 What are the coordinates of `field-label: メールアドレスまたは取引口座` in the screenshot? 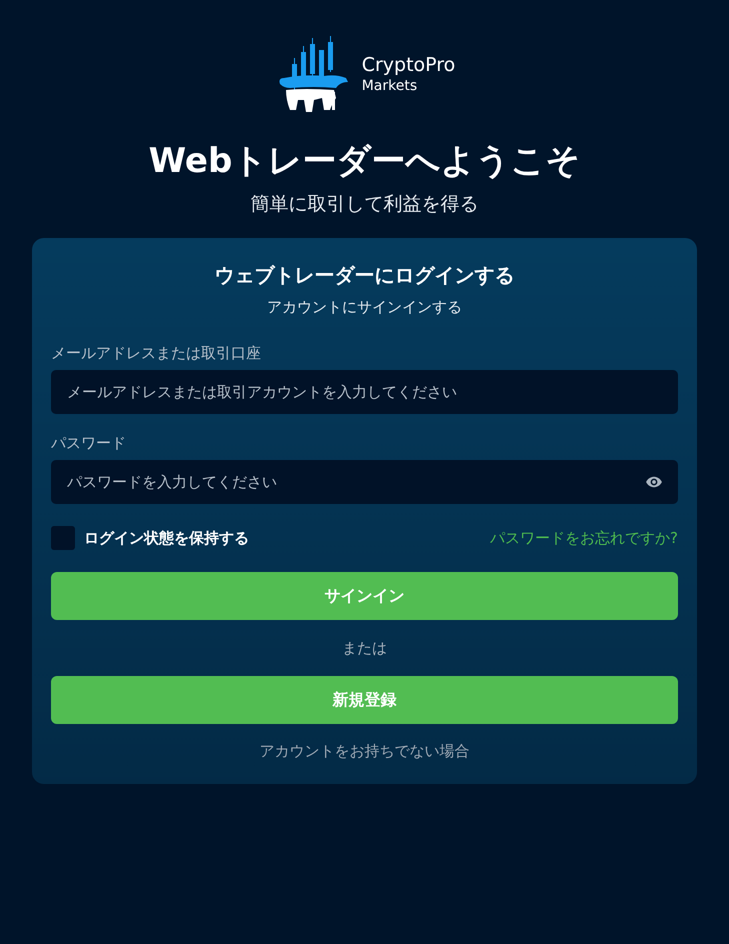 It's located at (156, 353).